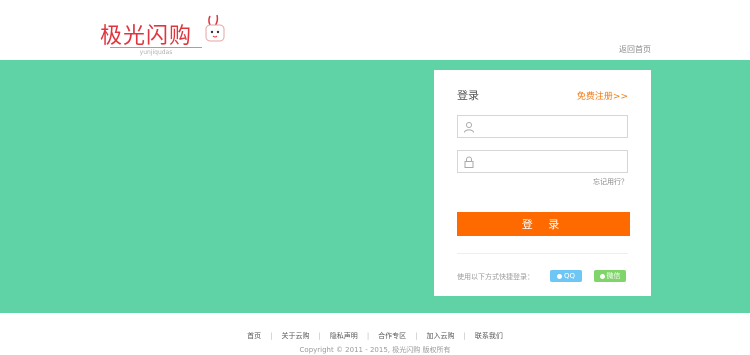 The height and width of the screenshot is (355, 750). I want to click on username-input, so click(551, 126).